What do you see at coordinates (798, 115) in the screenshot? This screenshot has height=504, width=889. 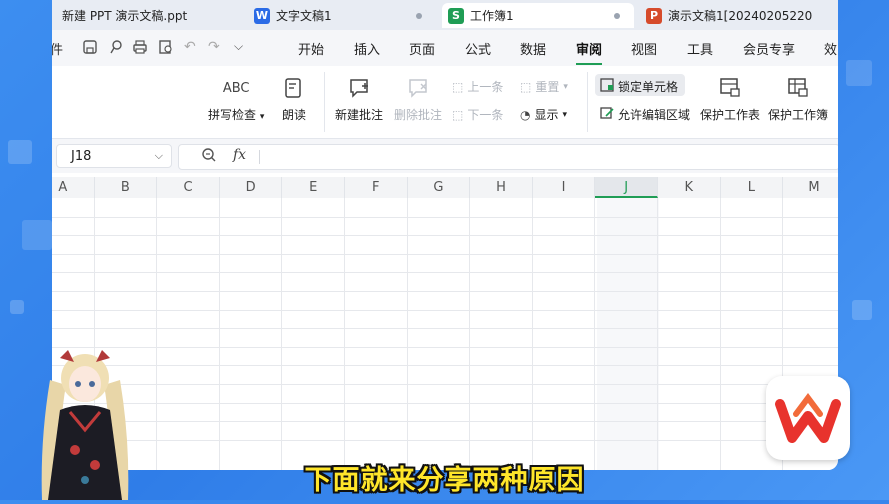 I see `protect-workbook-label: 保护工作簿` at bounding box center [798, 115].